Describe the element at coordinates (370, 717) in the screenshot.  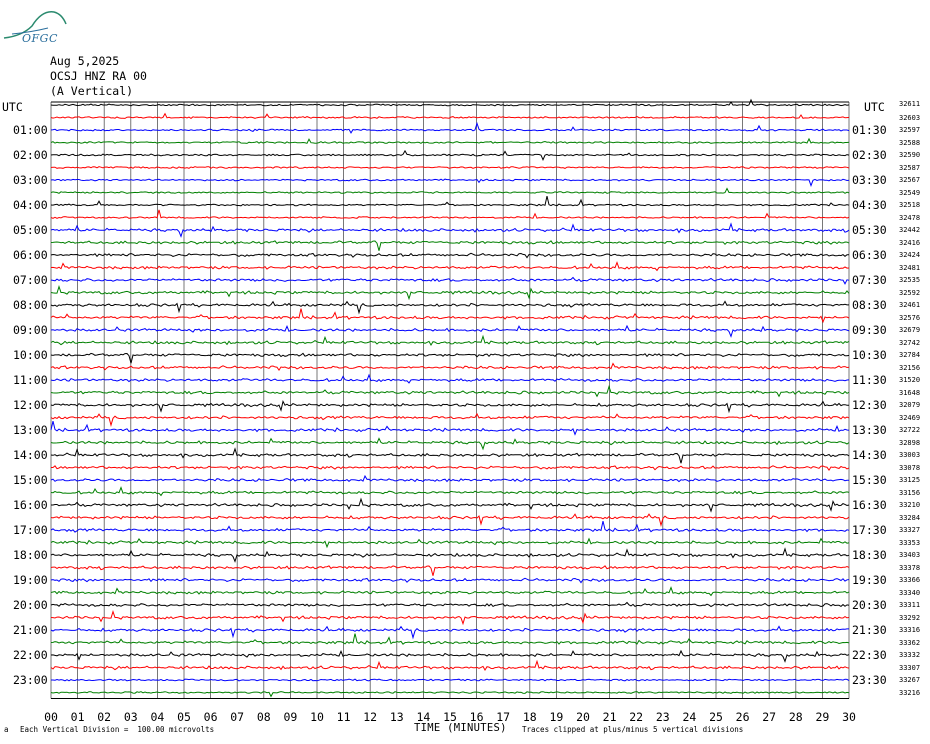
I see `x-tick-label: 12` at that location.